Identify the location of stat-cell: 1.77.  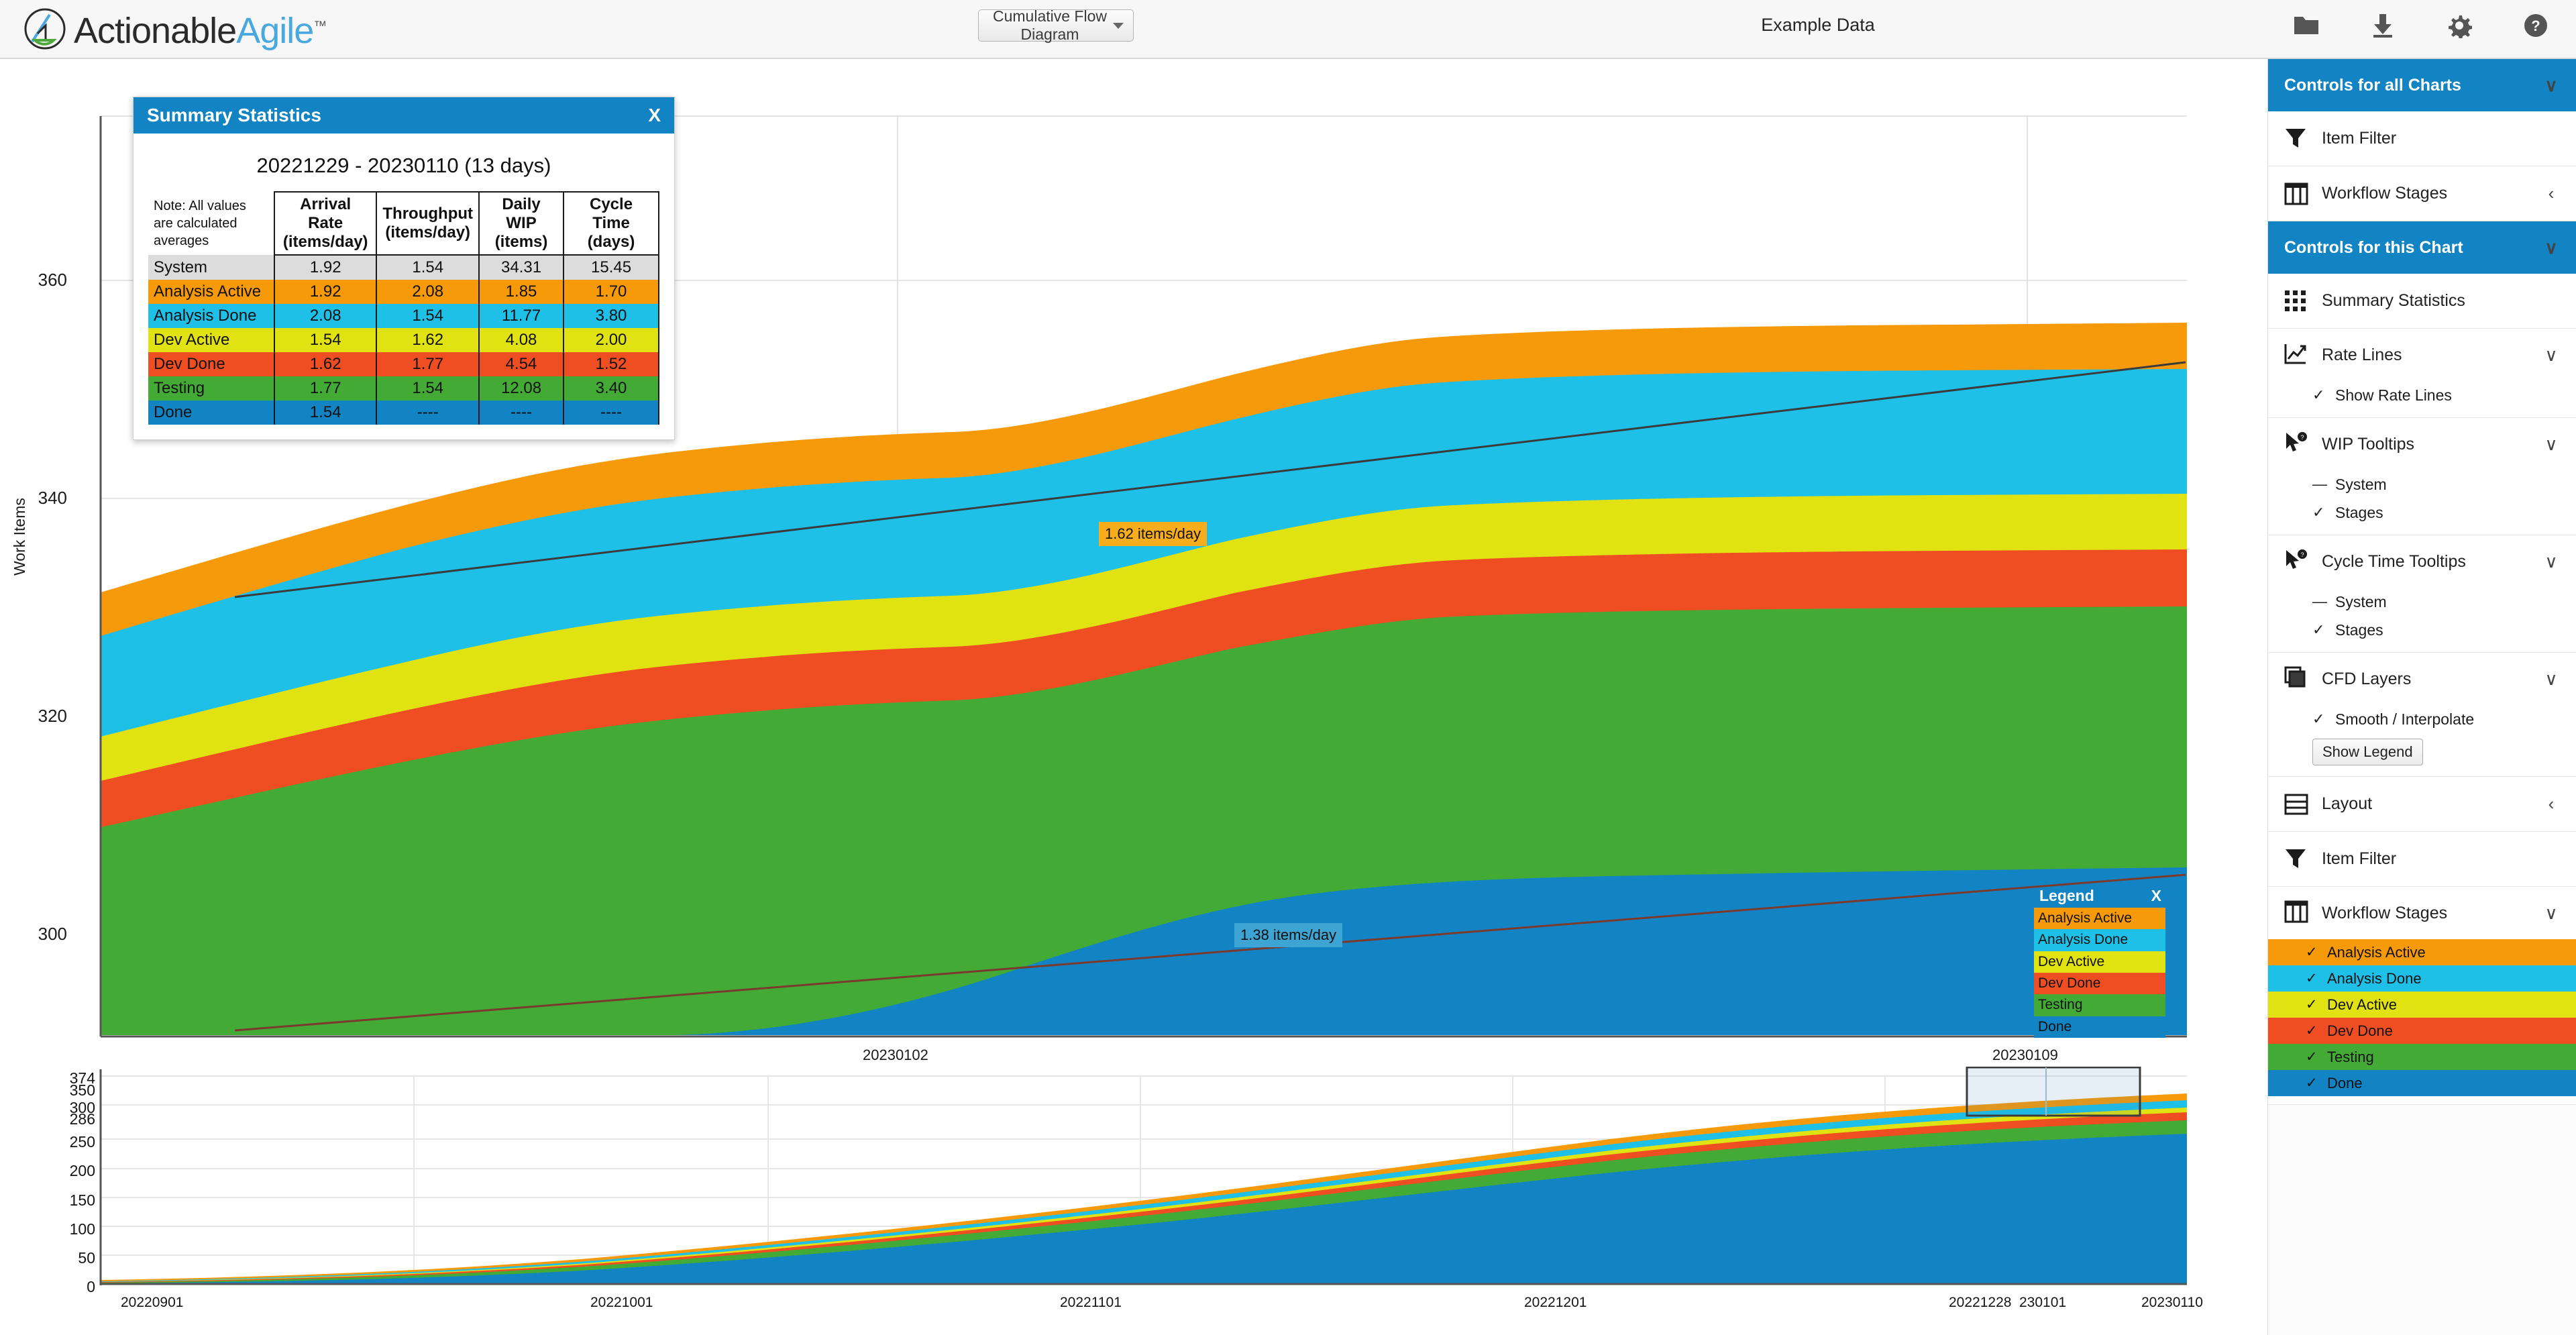
(325, 388).